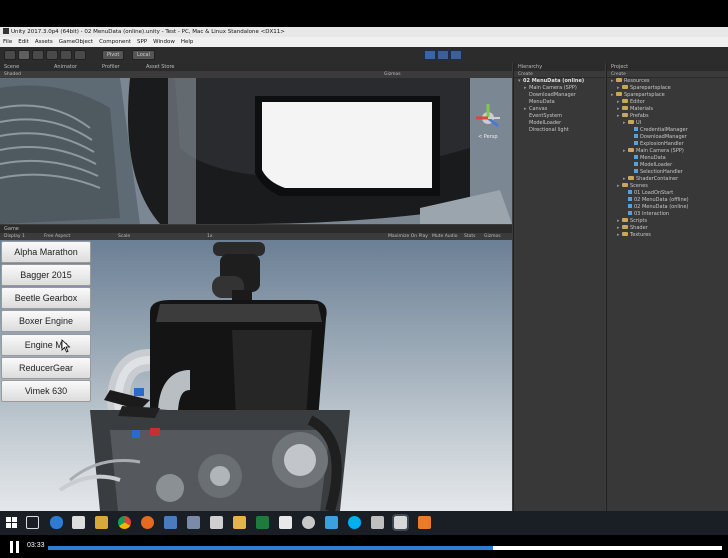 The width and height of the screenshot is (728, 558). What do you see at coordinates (66, 55) in the screenshot?
I see `rect-tool-button` at bounding box center [66, 55].